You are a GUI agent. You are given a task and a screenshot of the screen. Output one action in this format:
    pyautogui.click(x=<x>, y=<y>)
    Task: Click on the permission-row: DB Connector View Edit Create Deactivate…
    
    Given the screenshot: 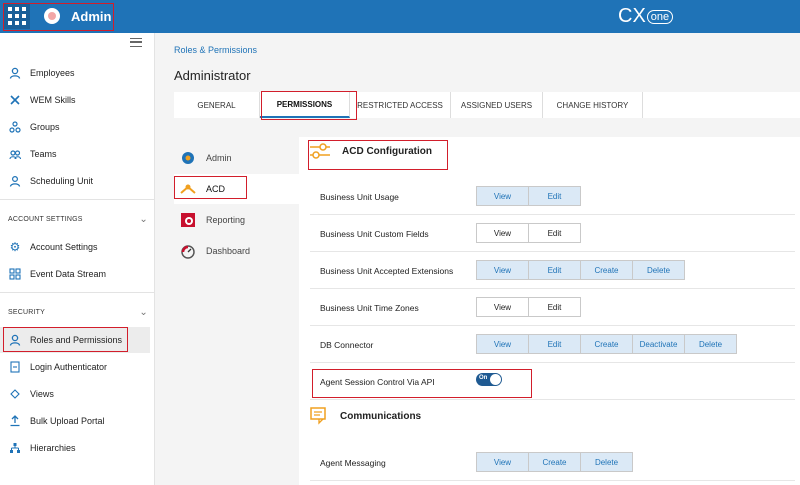 What is the action you would take?
    pyautogui.click(x=552, y=344)
    